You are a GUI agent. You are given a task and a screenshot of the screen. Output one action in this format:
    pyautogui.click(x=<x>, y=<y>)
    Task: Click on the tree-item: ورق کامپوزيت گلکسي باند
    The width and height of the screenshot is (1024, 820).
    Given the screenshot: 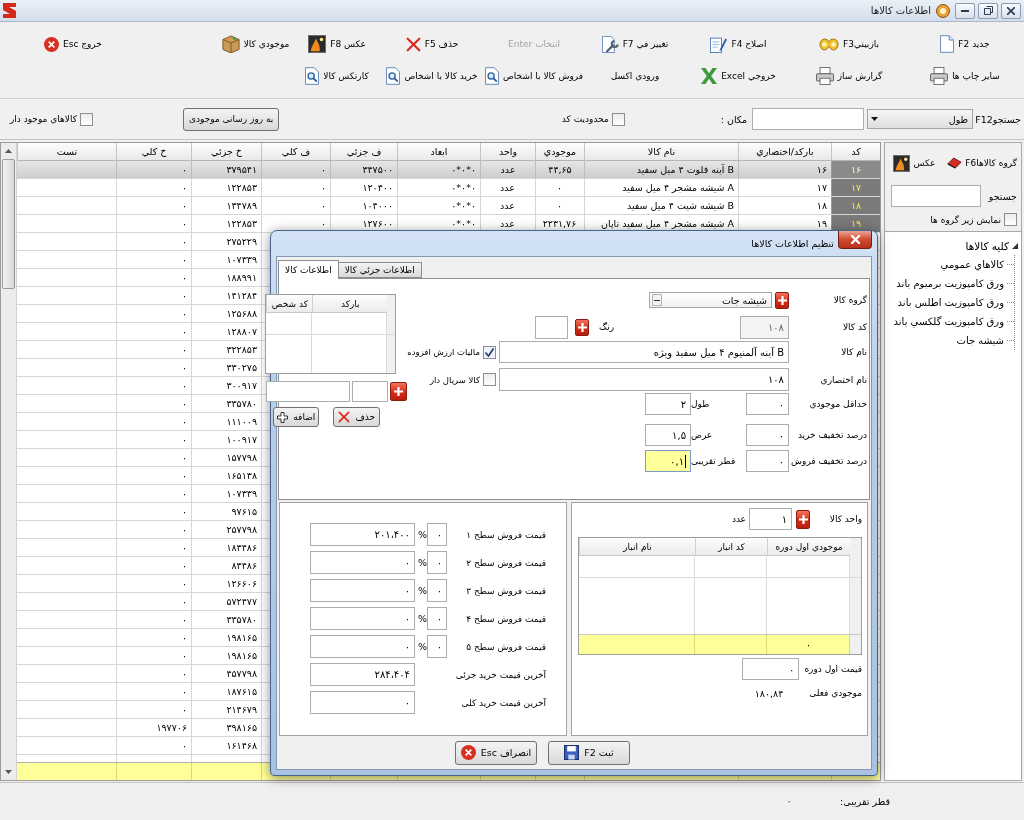 What is the action you would take?
    pyautogui.click(x=953, y=321)
    